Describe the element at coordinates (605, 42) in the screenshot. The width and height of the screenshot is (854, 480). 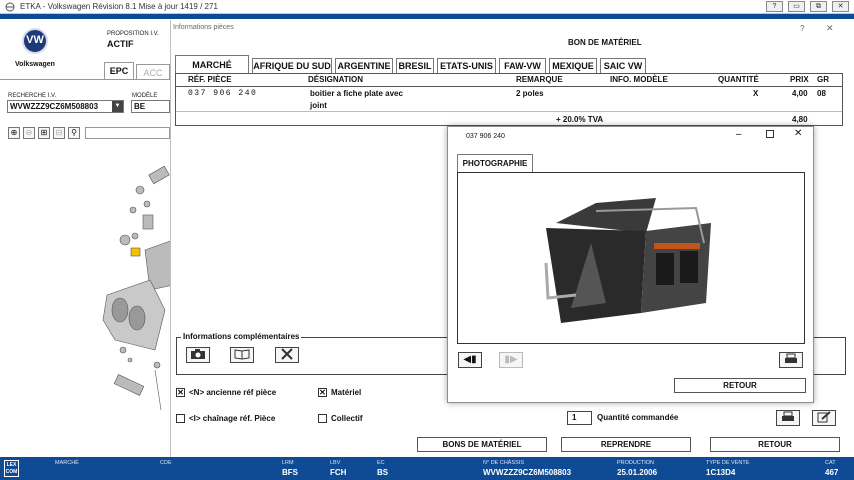
I see `bon-de-materiel-title: BON DE MATÉRIEL` at that location.